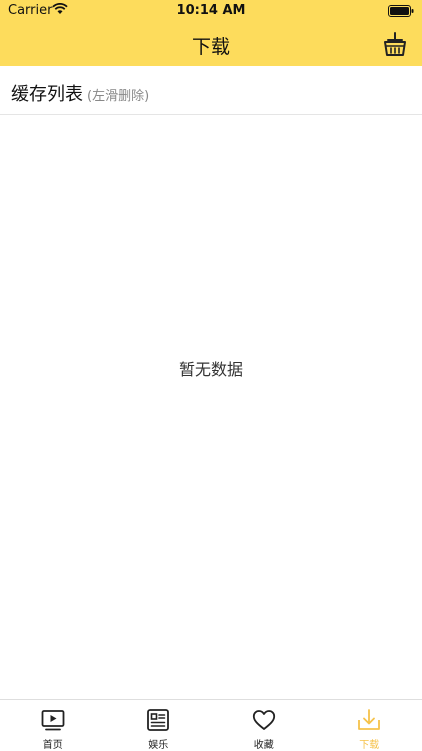  What do you see at coordinates (159, 725) in the screenshot?
I see `tab-entertainment: 娱乐` at bounding box center [159, 725].